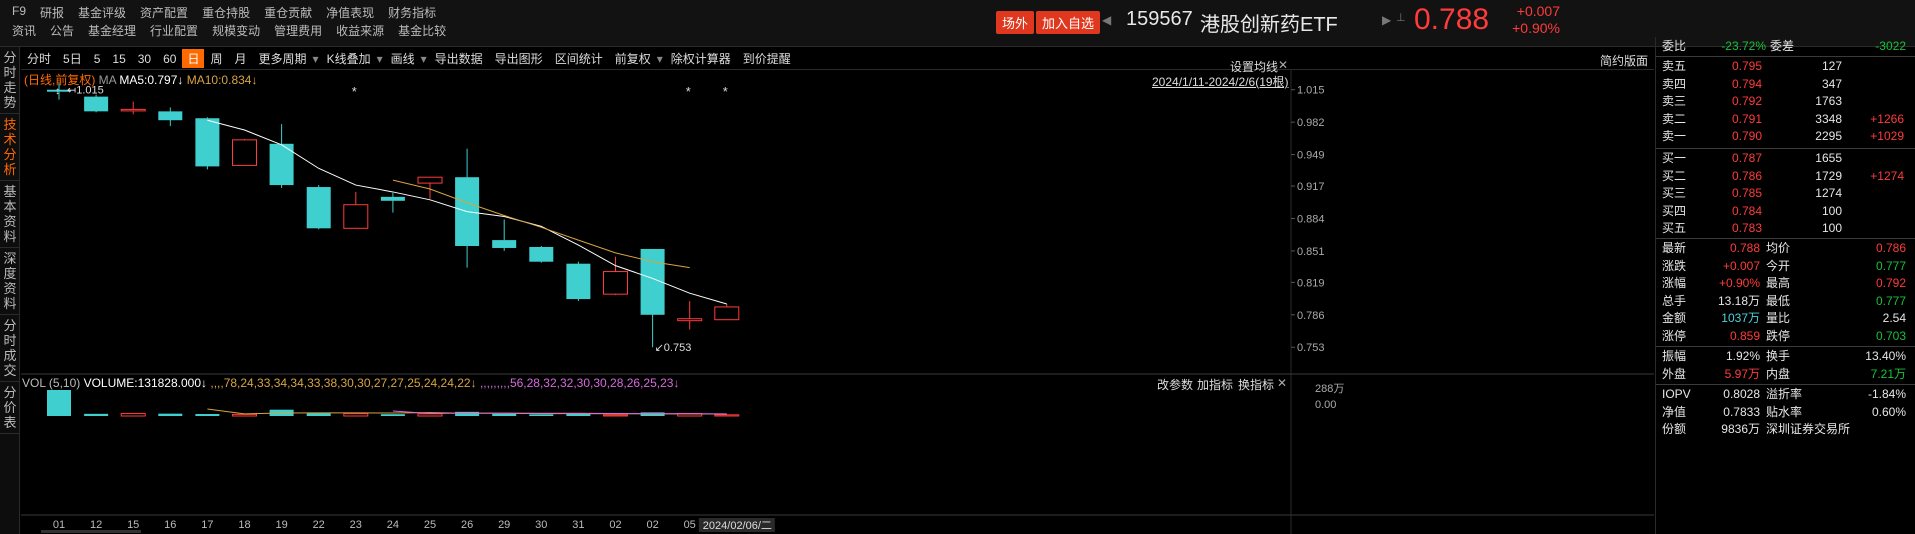 The image size is (1915, 534). I want to click on quote-cell: 127, so click(1831, 66).